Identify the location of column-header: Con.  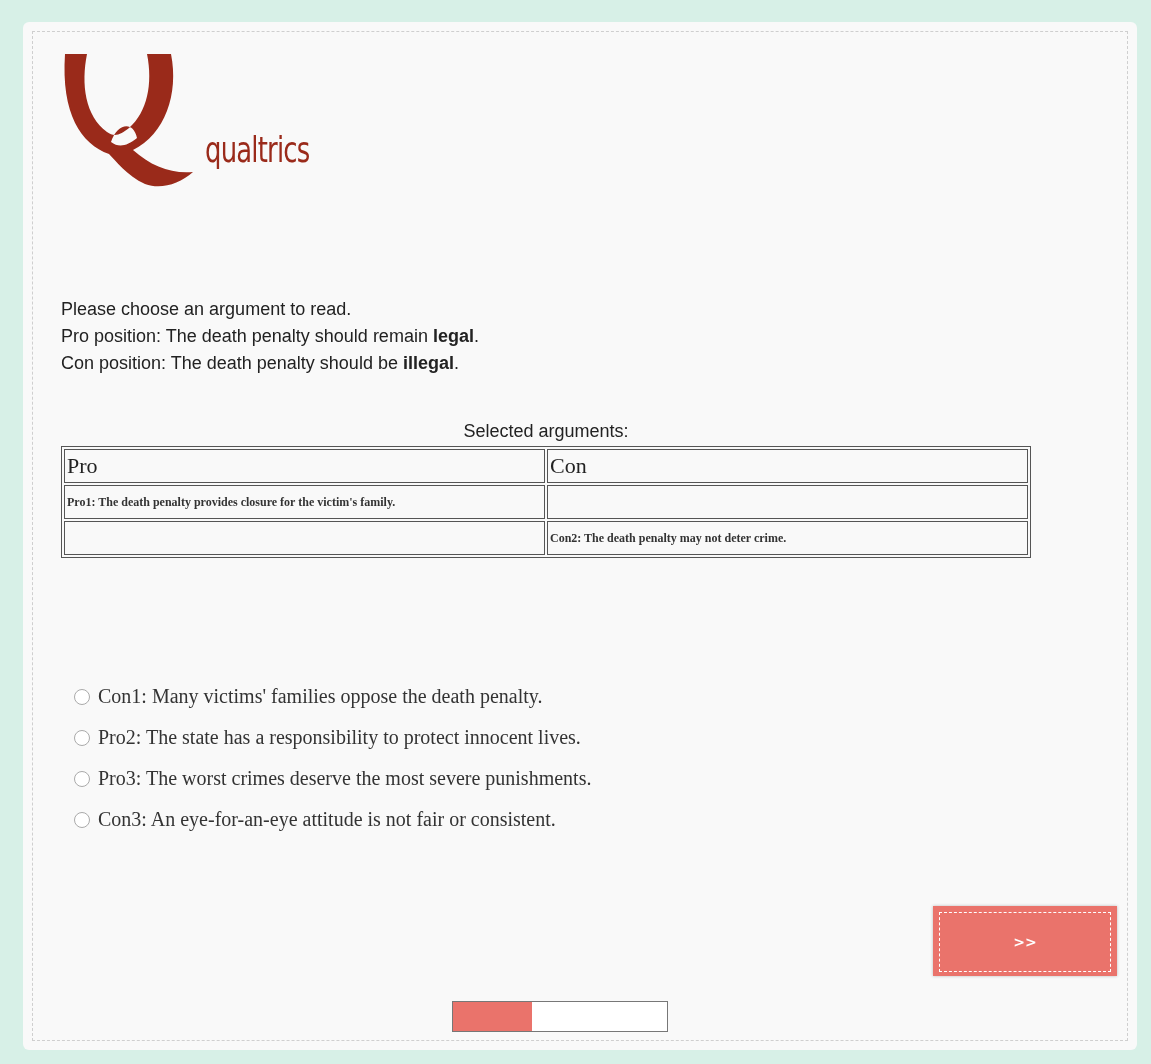
(787, 466).